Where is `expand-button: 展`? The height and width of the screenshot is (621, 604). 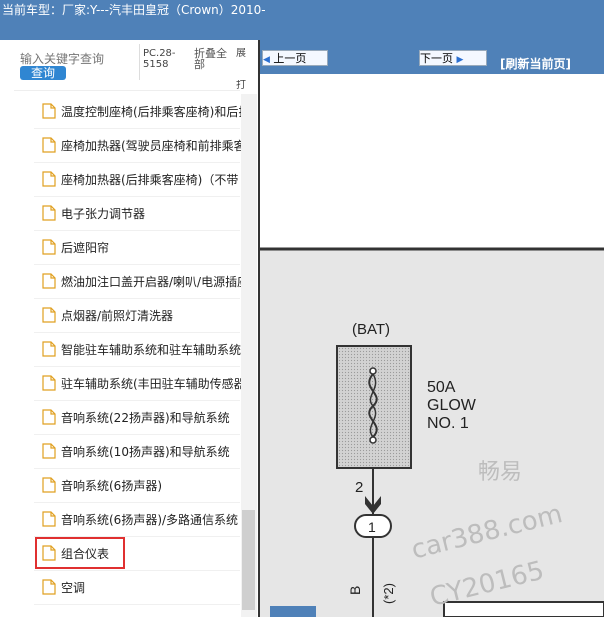
expand-button: 展 is located at coordinates (241, 53).